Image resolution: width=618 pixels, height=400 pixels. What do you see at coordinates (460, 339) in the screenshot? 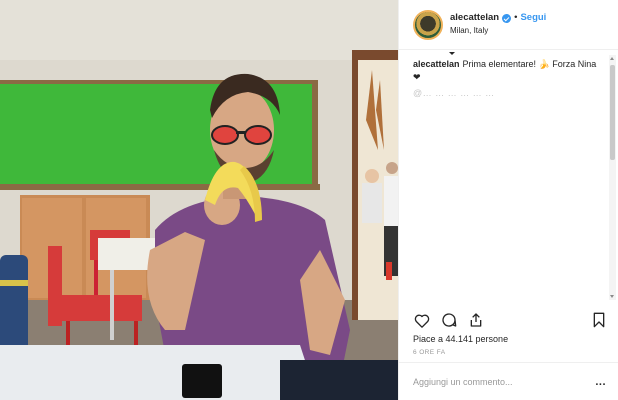
I see `likes-count: Piace a 44.141 persone` at bounding box center [460, 339].